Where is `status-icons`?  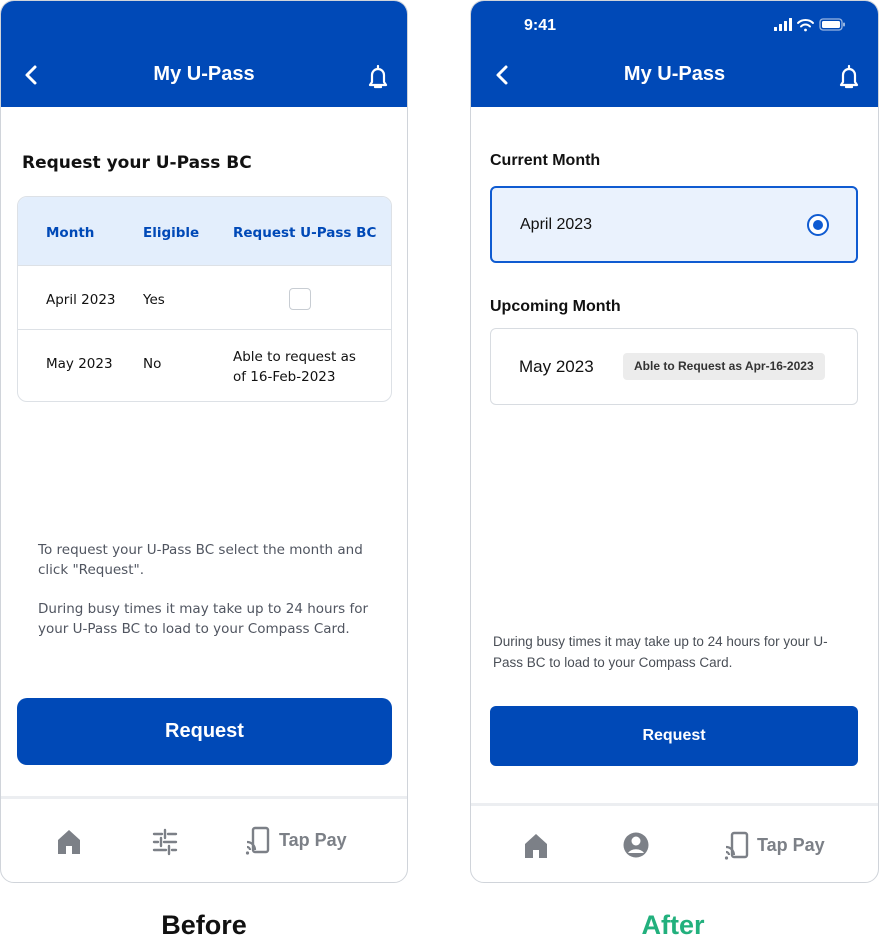 status-icons is located at coordinates (809, 25).